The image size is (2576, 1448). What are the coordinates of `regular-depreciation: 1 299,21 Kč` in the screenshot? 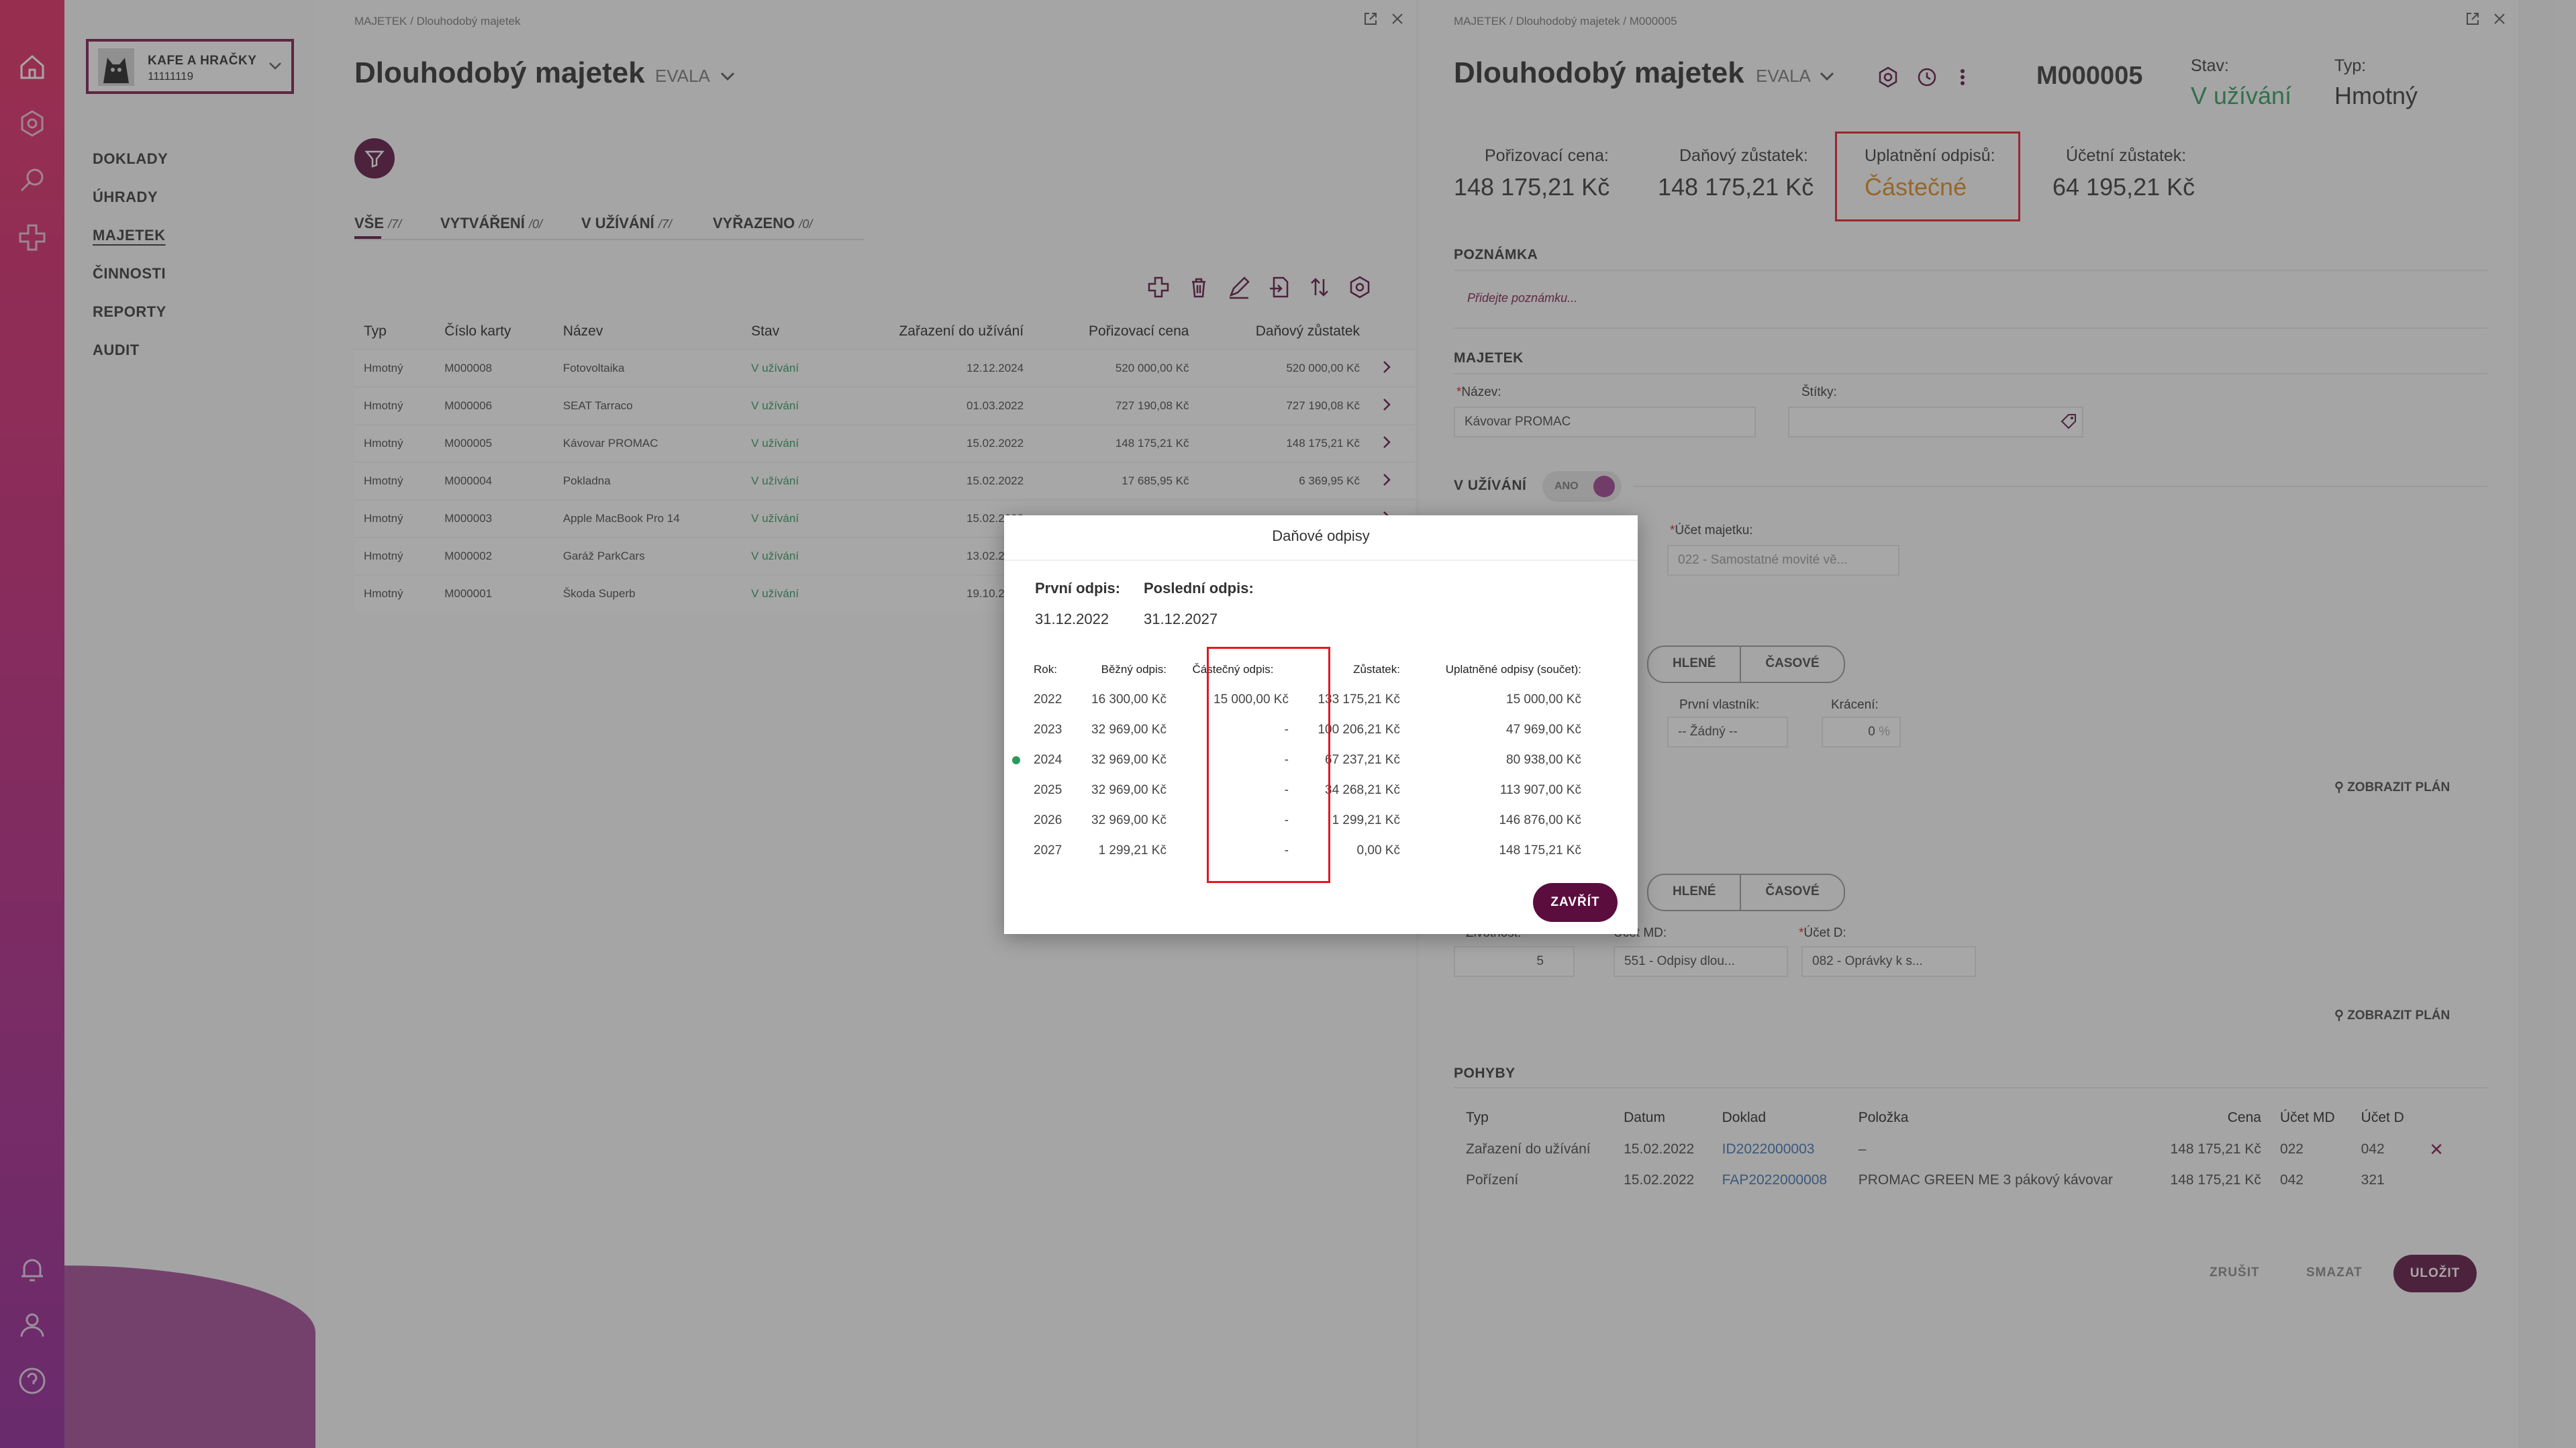 It's located at (1132, 850).